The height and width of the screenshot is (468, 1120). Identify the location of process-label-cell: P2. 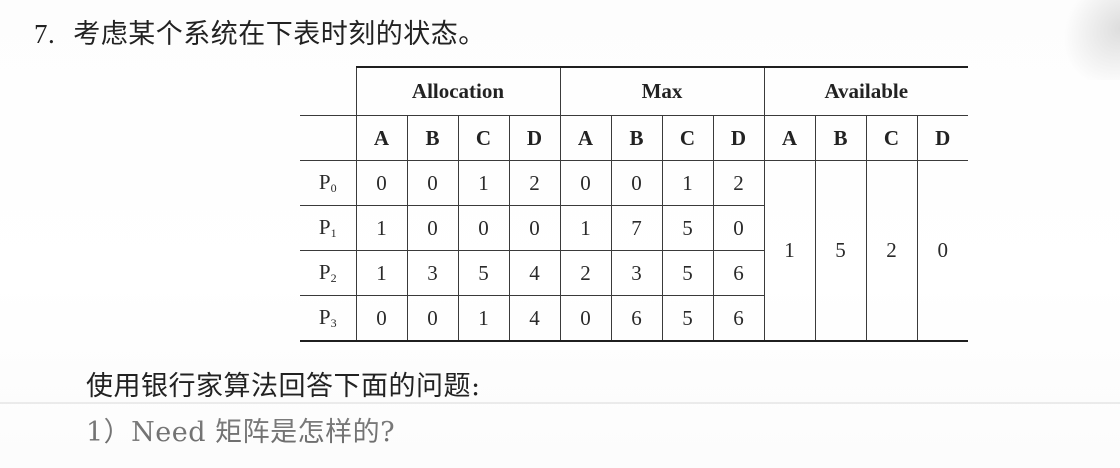
(328, 273).